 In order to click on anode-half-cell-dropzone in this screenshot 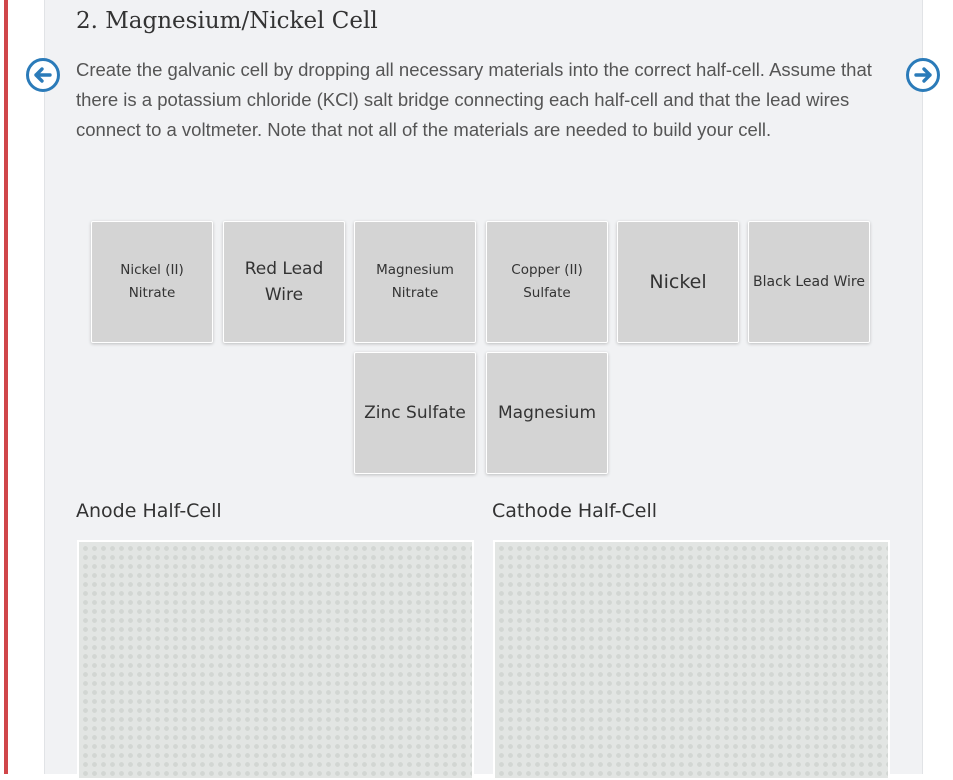, I will do `click(275, 660)`.